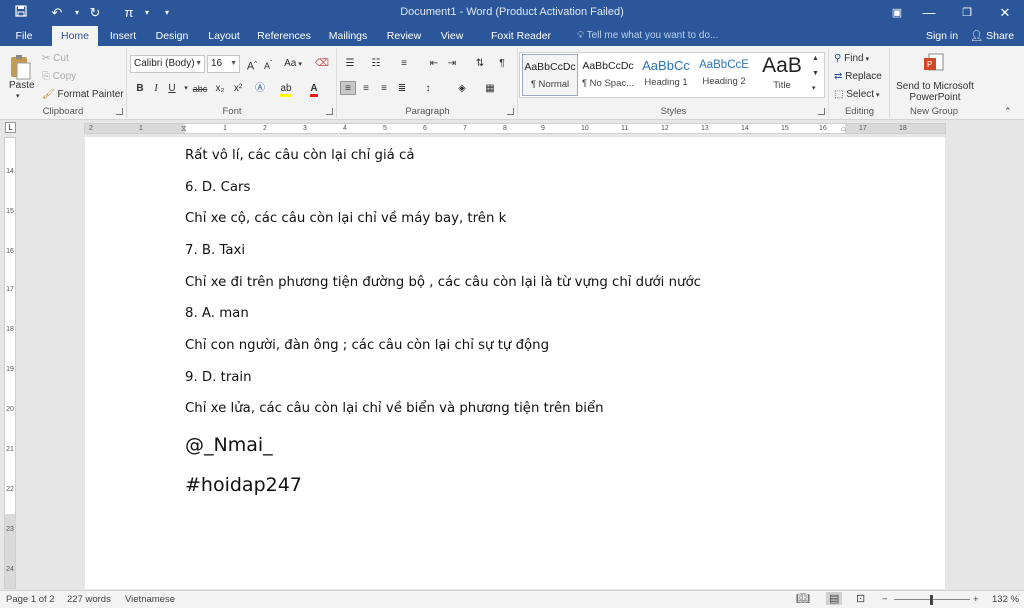 Image resolution: width=1024 pixels, height=608 pixels. I want to click on strikethrough-button: abc, so click(200, 89).